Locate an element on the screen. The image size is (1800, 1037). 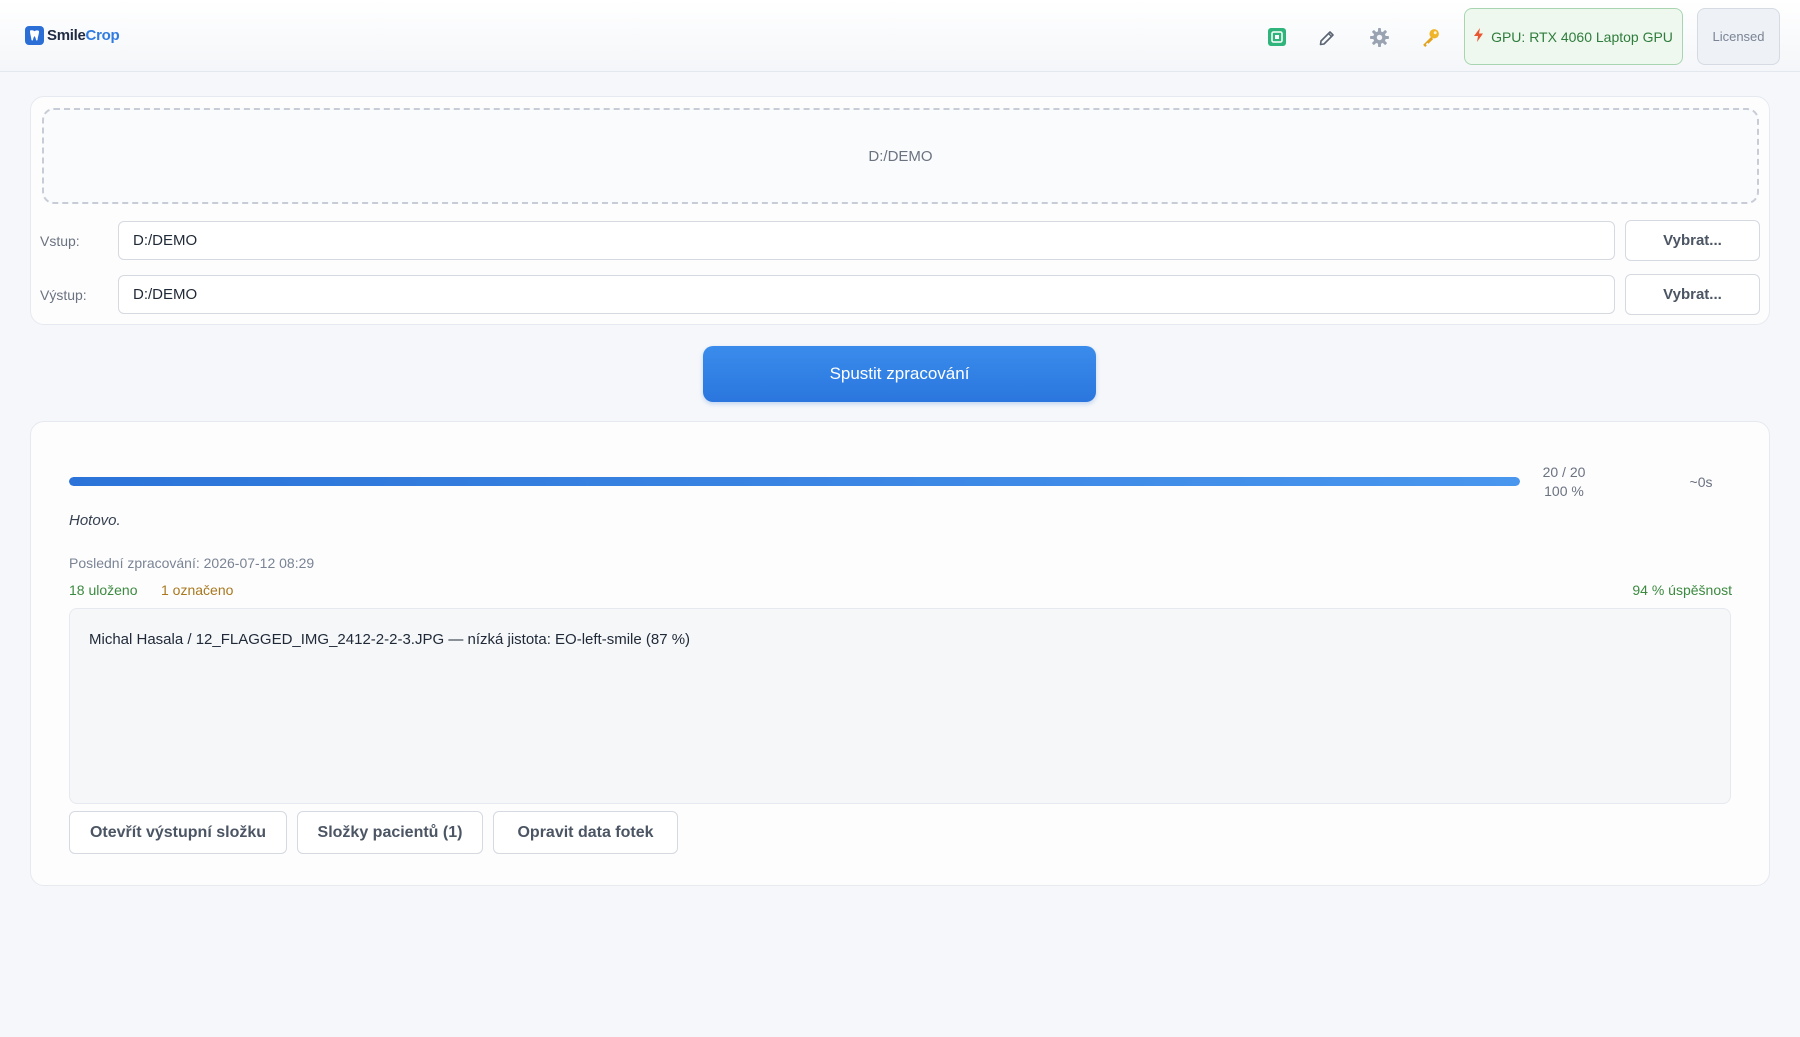
open-output-folder-label: Otevřít výstupní složku is located at coordinates (178, 832).